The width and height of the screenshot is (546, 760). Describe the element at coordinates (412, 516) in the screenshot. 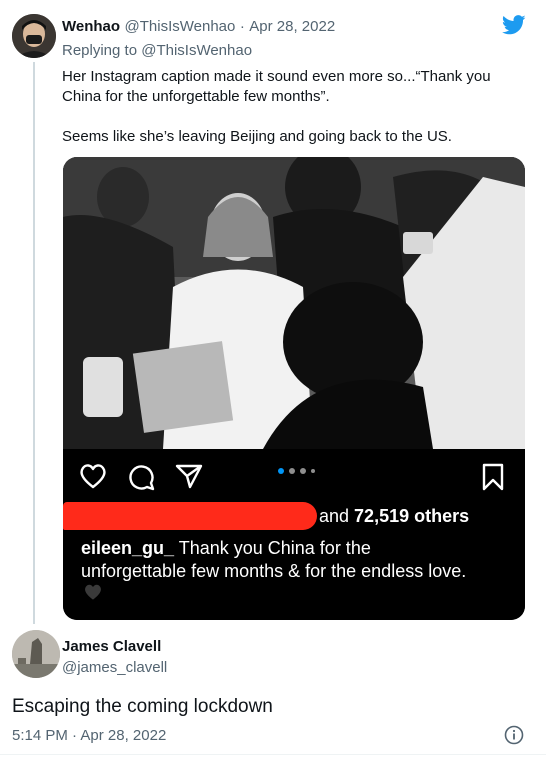

I see `likes-number: 72,519 others` at that location.